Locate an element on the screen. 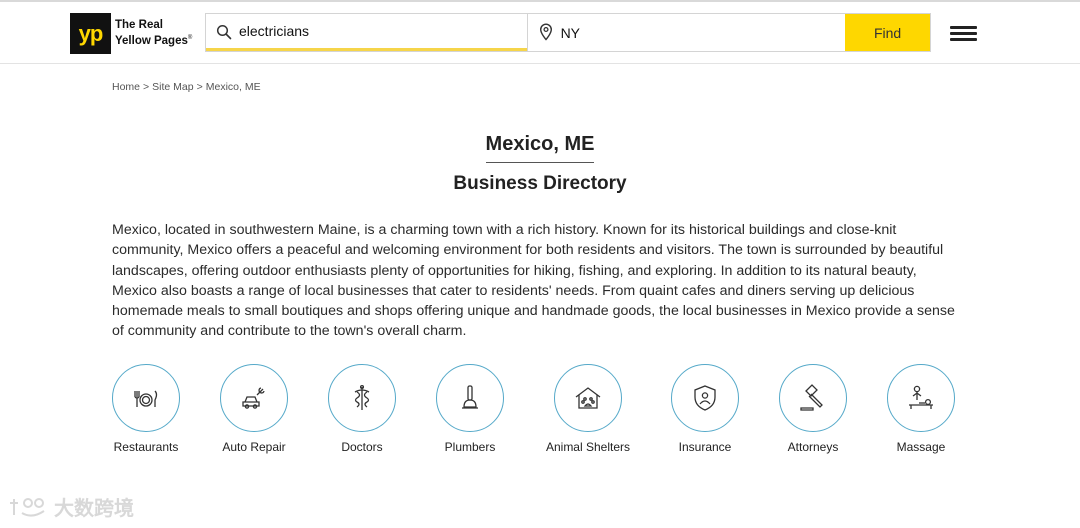 Image resolution: width=1080 pixels, height=528 pixels. gavel-icon is located at coordinates (811, 397).